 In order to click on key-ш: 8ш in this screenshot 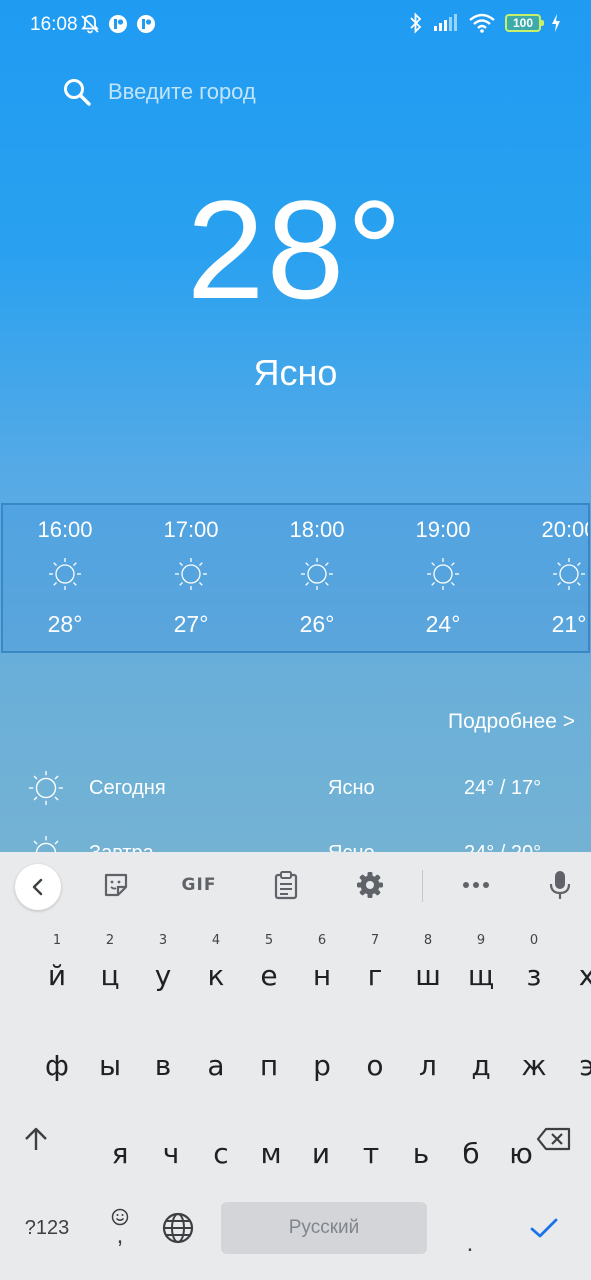, I will do `click(408, 961)`.